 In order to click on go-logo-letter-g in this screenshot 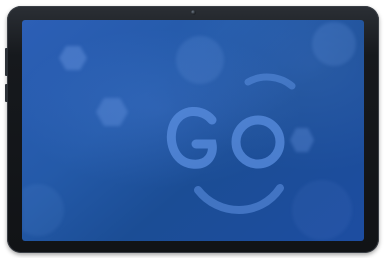, I will do `click(191, 138)`.